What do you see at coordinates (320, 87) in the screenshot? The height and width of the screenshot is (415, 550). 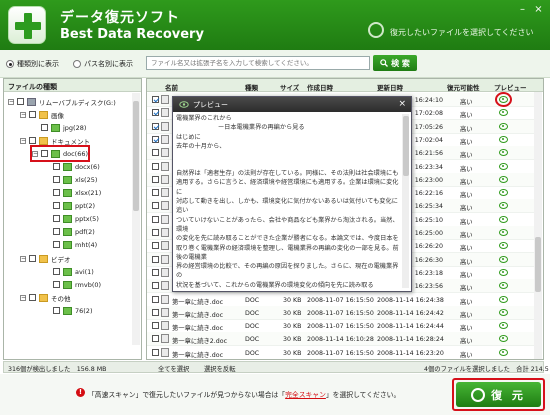 I see `col-created: 作成日時` at bounding box center [320, 87].